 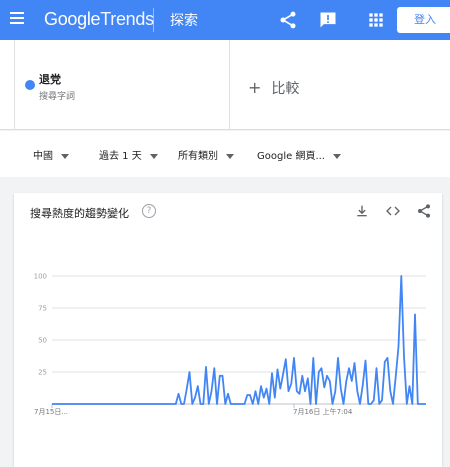 I want to click on y-tick-label: 25, so click(x=42, y=373).